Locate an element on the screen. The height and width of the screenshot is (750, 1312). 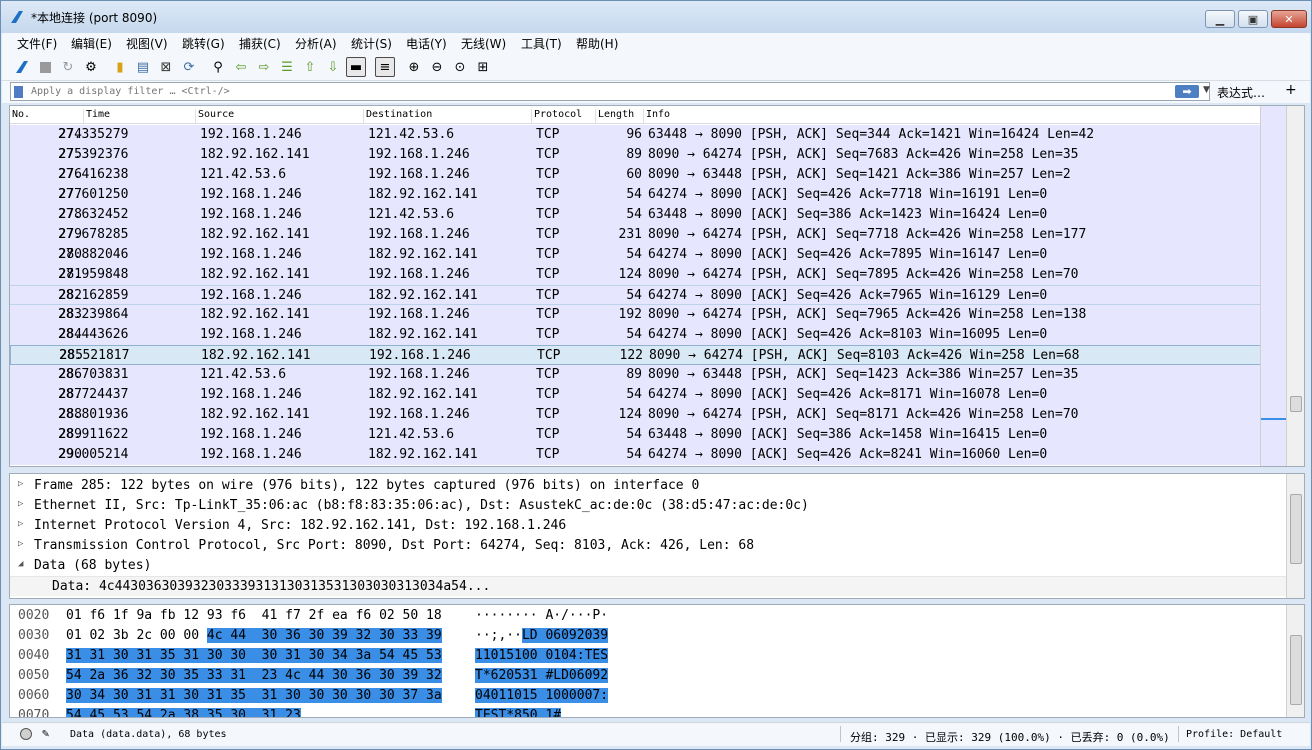
menu-tools: 工具(T) is located at coordinates (541, 43).